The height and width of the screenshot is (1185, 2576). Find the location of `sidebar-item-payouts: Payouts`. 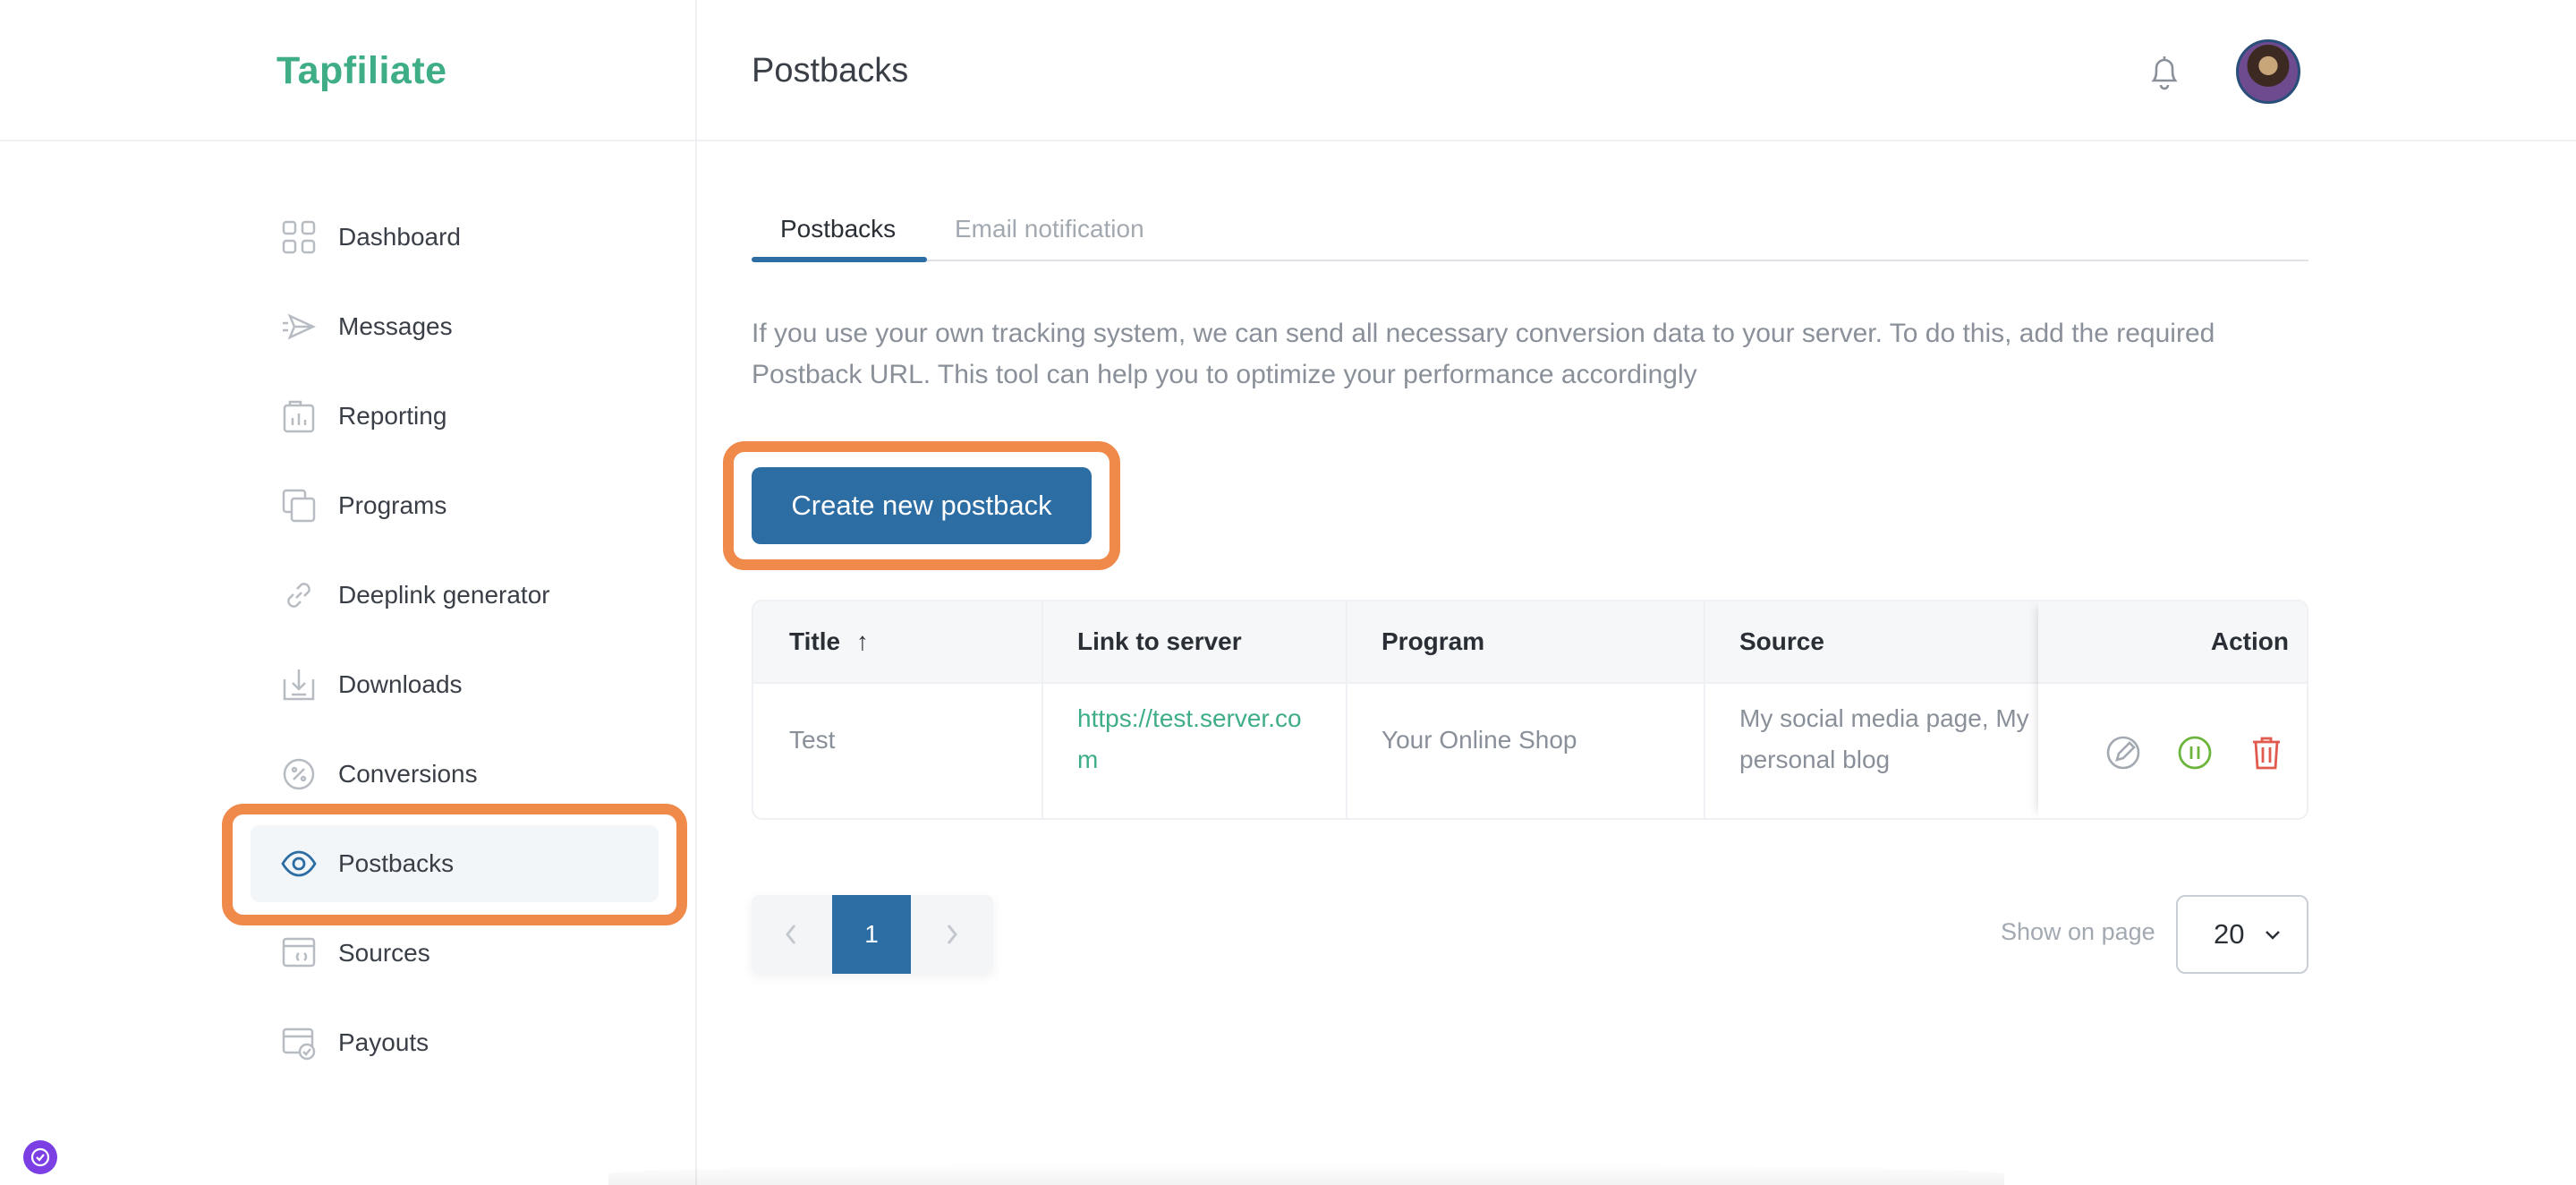

sidebar-item-payouts: Payouts is located at coordinates (455, 1042).